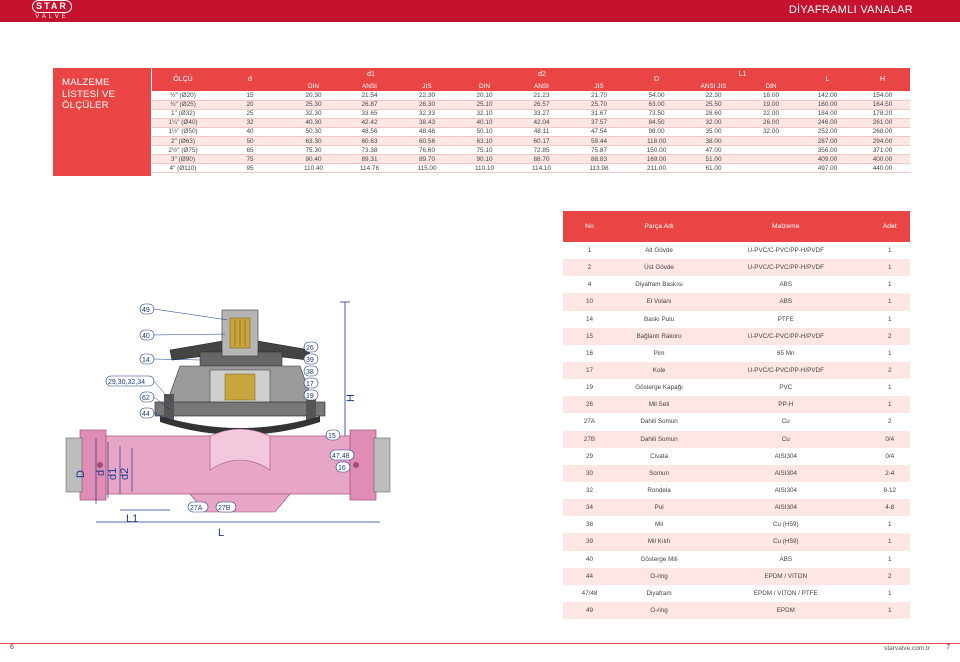 This screenshot has height=662, width=960. What do you see at coordinates (656, 114) in the screenshot?
I see `table-cell: 73.50` at bounding box center [656, 114].